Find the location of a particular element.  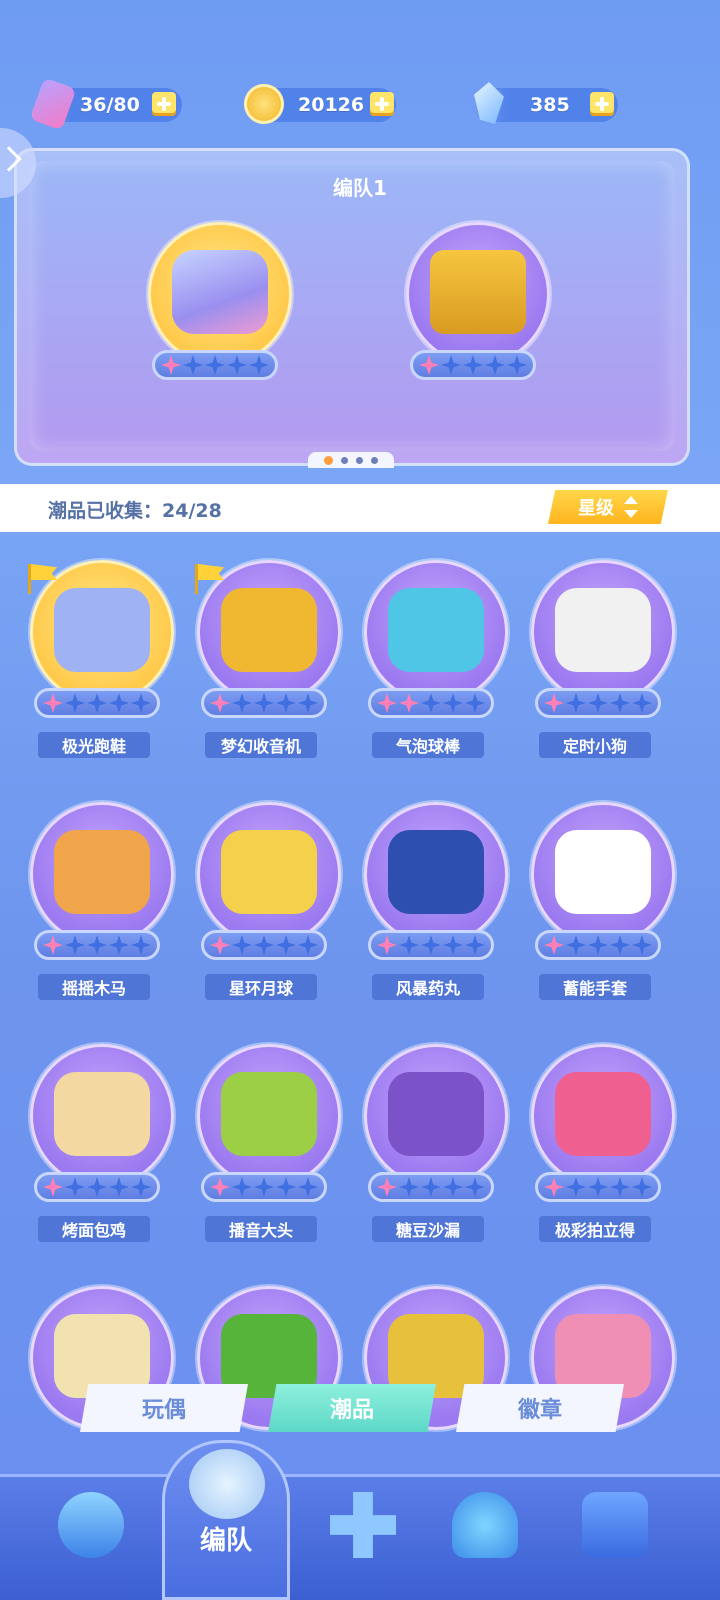

collection-item: 摇摇木马 is located at coordinates (100, 902).